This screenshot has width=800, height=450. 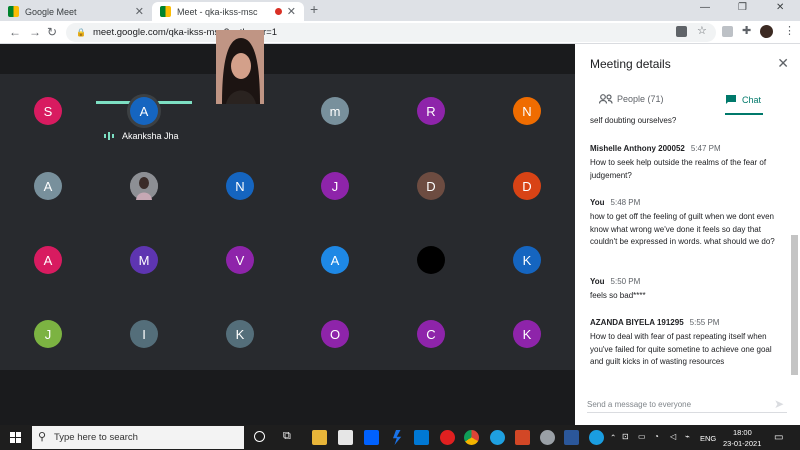 I want to click on participant-photo-avatar, so click(x=144, y=186).